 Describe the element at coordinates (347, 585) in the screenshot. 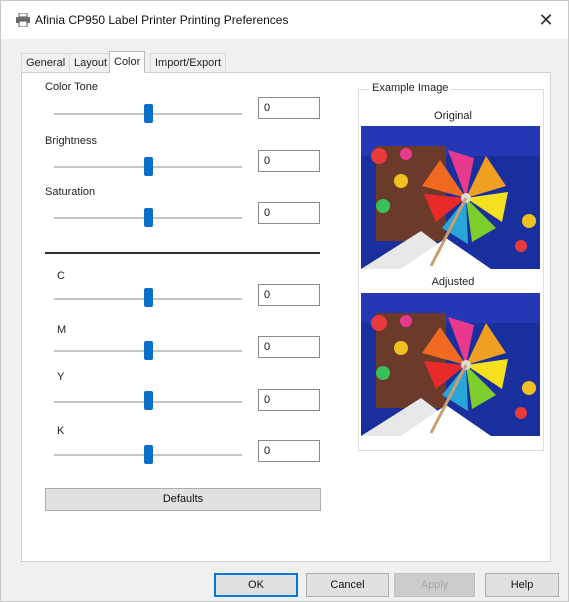

I see `cancel-button: Cancel` at that location.